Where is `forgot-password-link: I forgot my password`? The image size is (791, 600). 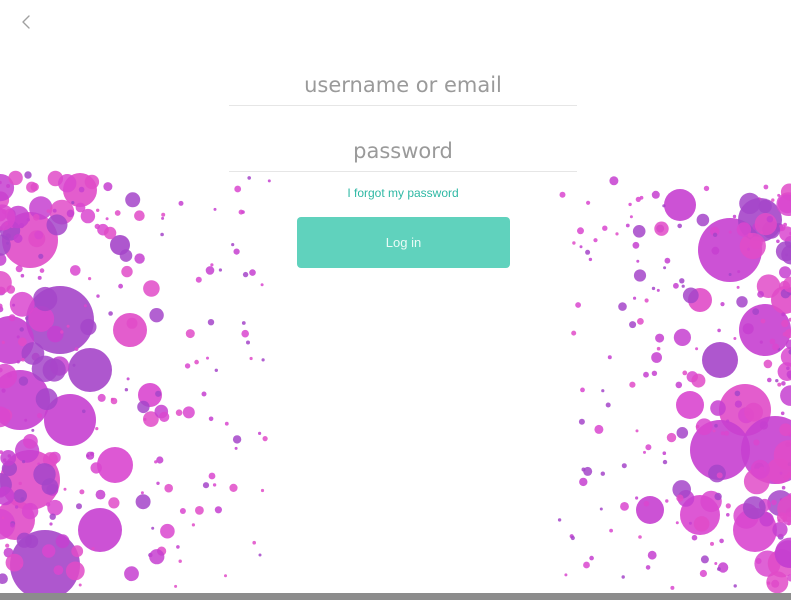 forgot-password-link: I forgot my password is located at coordinates (403, 193).